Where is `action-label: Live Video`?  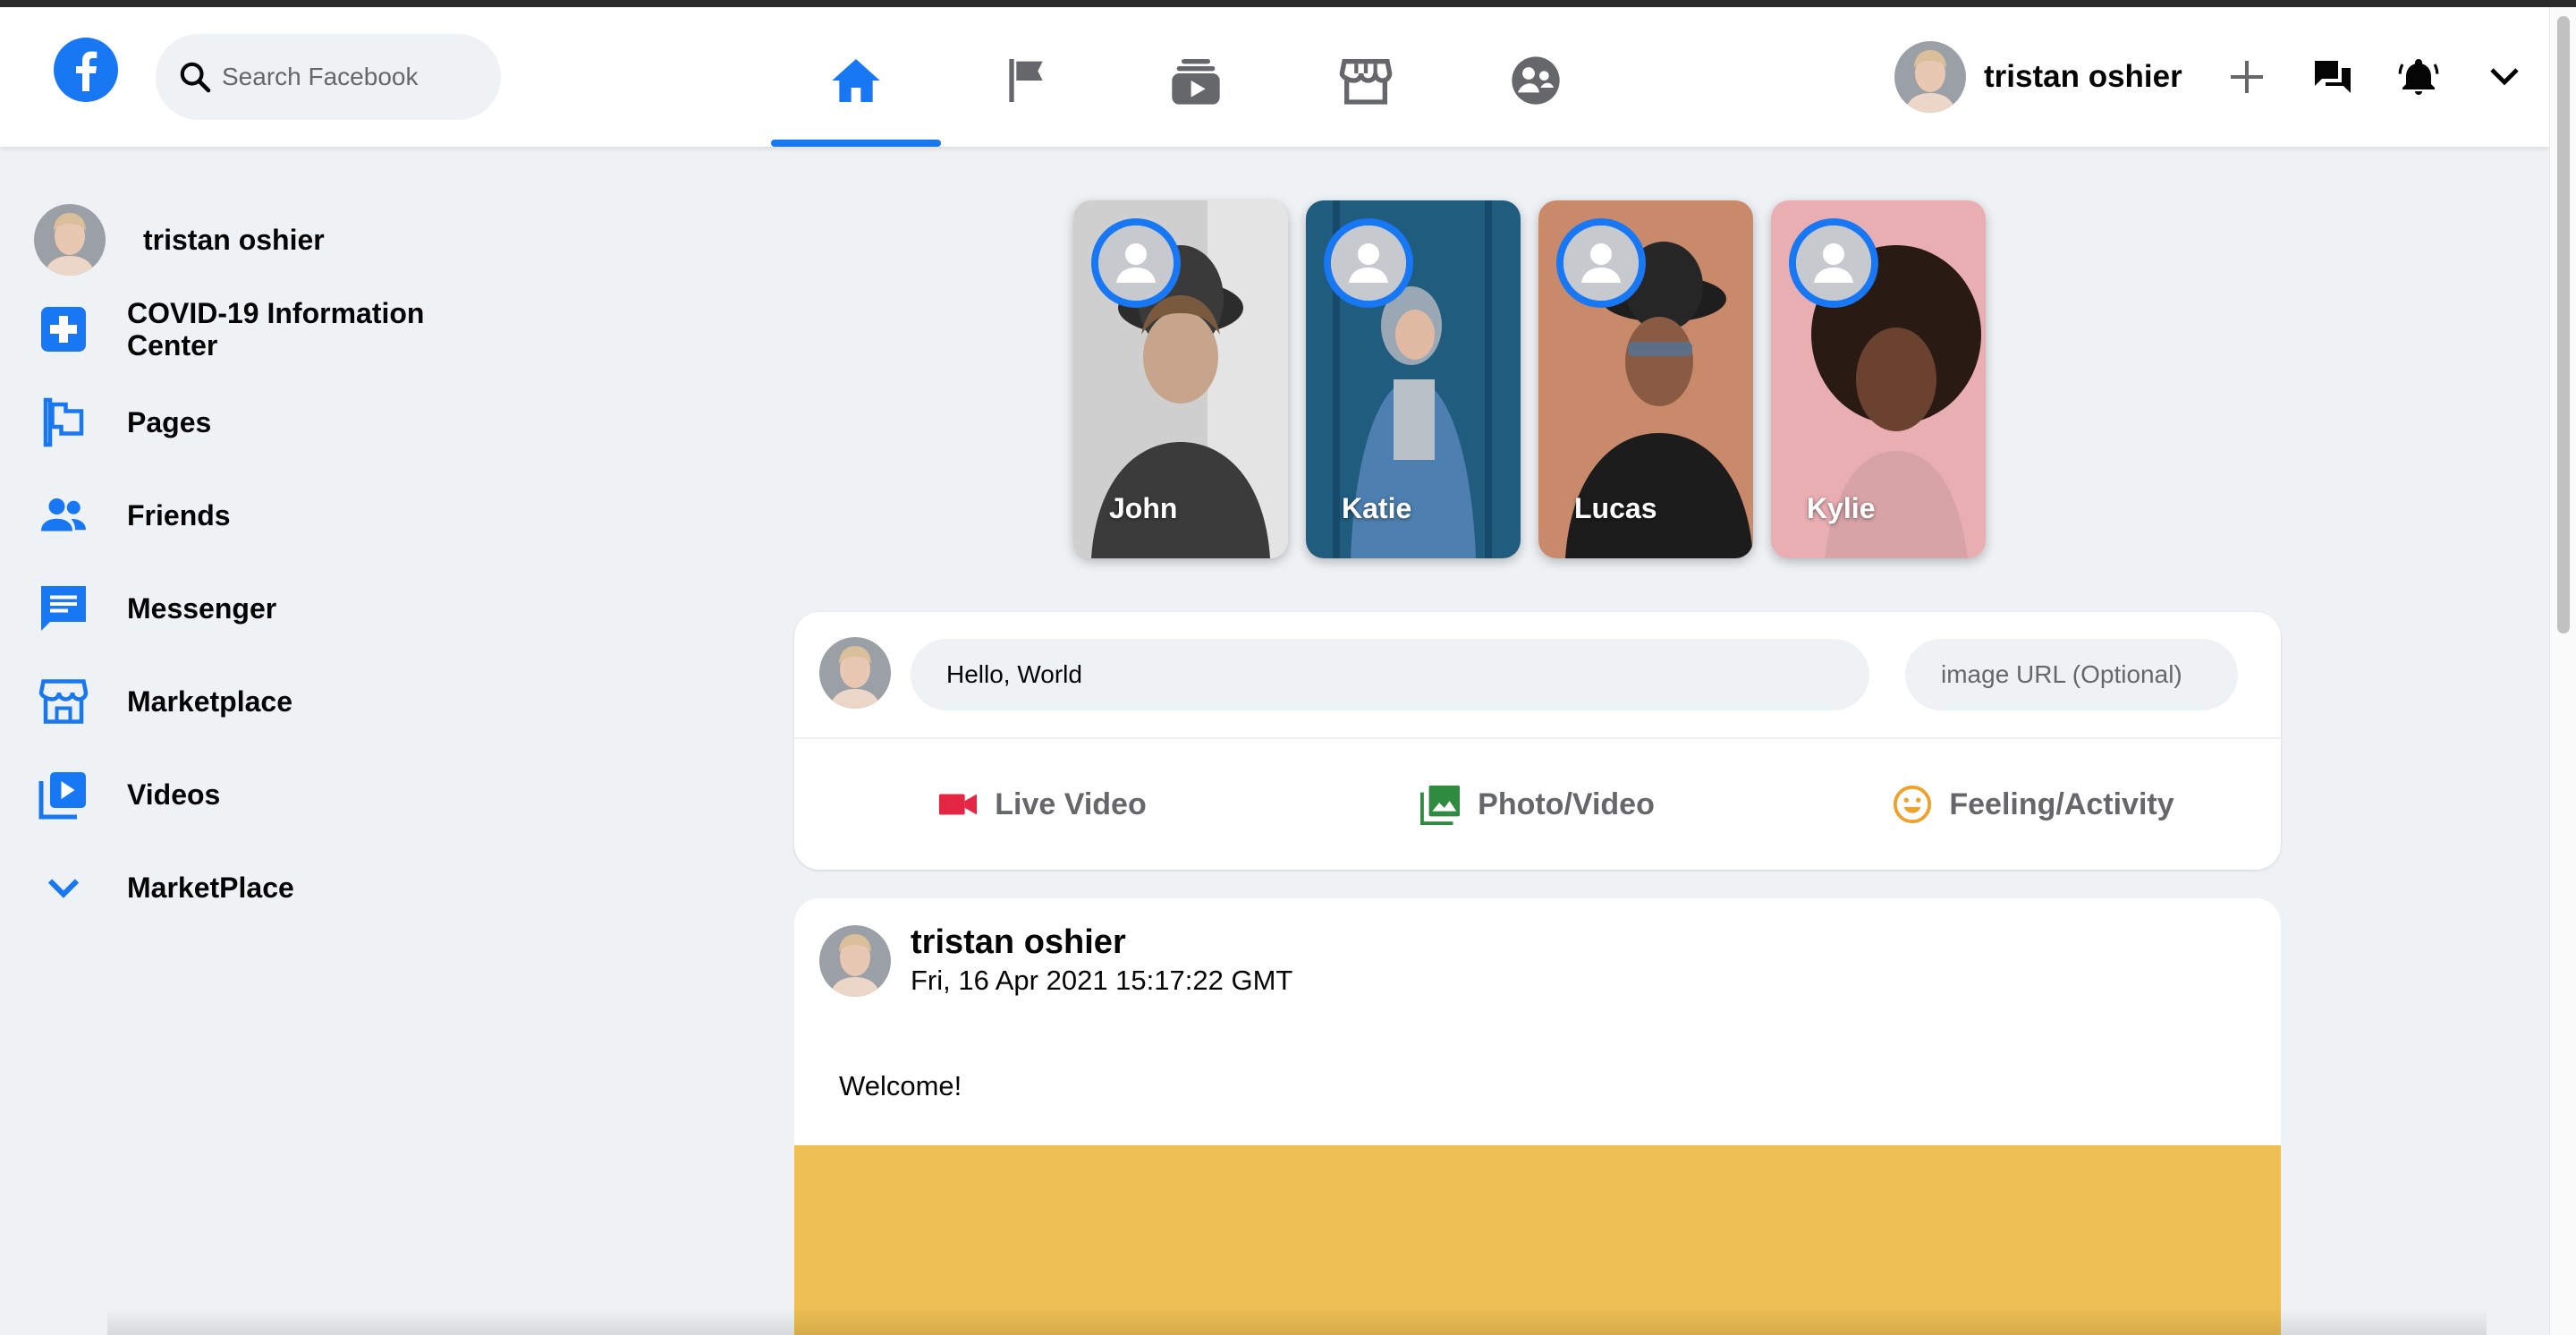 action-label: Live Video is located at coordinates (1071, 804).